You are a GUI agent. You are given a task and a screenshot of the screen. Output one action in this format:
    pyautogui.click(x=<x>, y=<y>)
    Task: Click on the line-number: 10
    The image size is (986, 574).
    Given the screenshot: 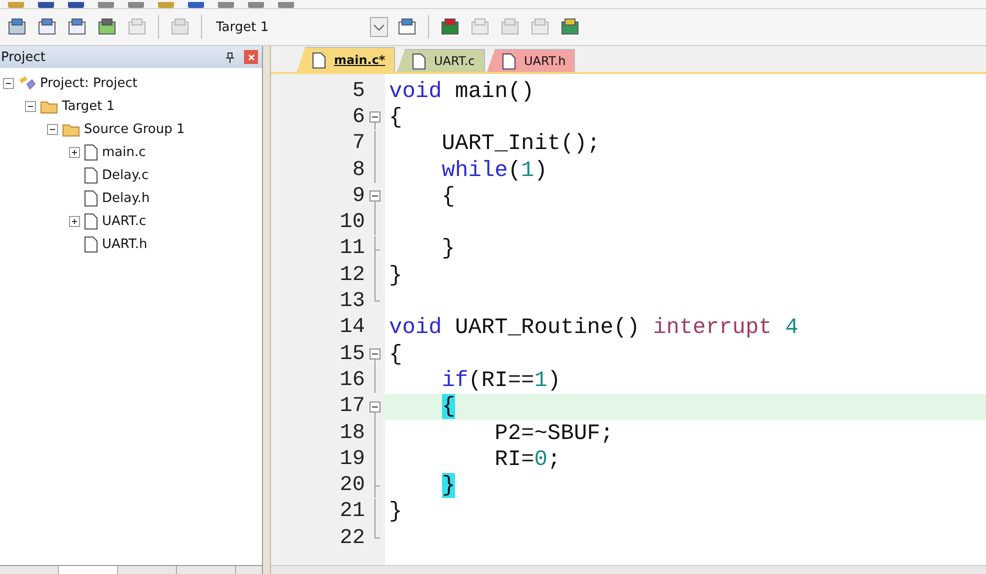 What is the action you would take?
    pyautogui.click(x=351, y=222)
    